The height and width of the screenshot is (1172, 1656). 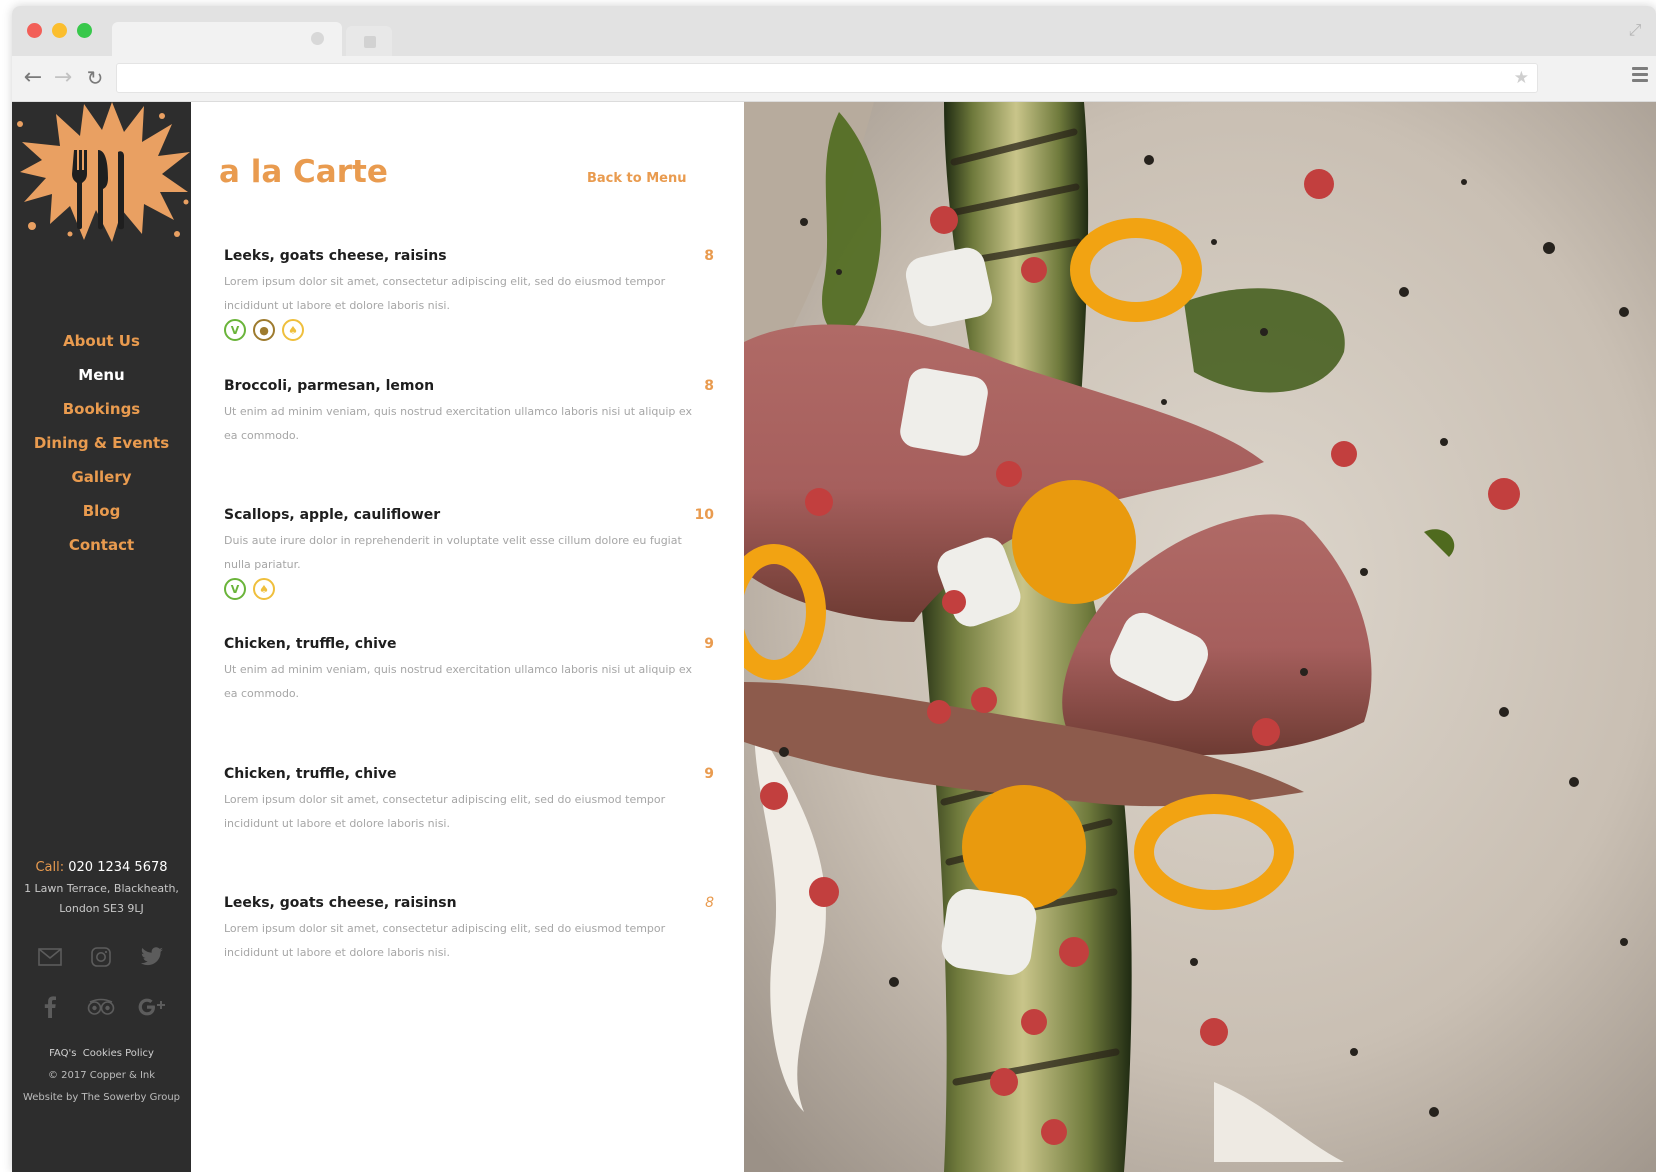 What do you see at coordinates (62, 1053) in the screenshot?
I see `faqs-link: FAQ's` at bounding box center [62, 1053].